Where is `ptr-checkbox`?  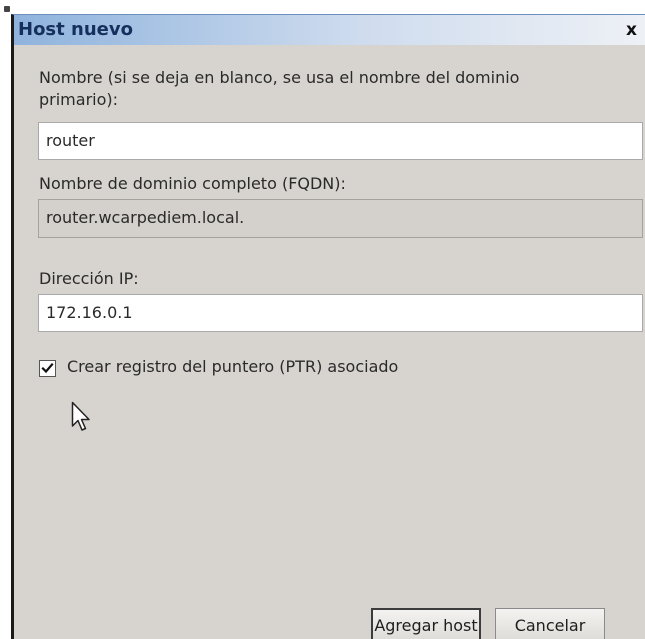
ptr-checkbox is located at coordinates (47, 368).